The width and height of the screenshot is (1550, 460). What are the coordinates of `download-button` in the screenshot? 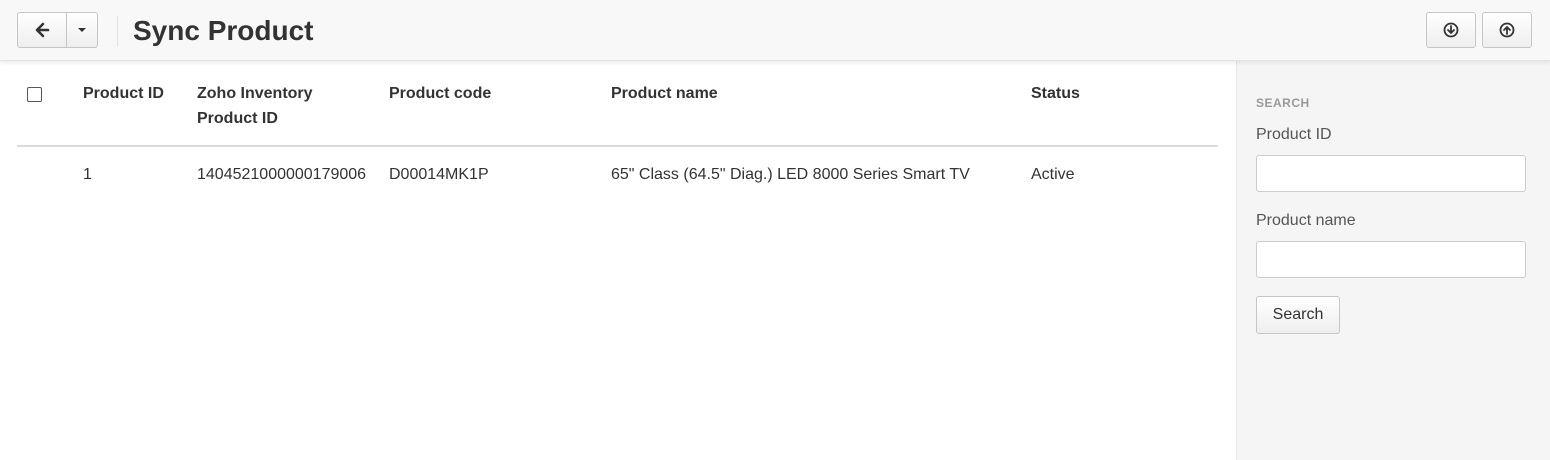 It's located at (1451, 30).